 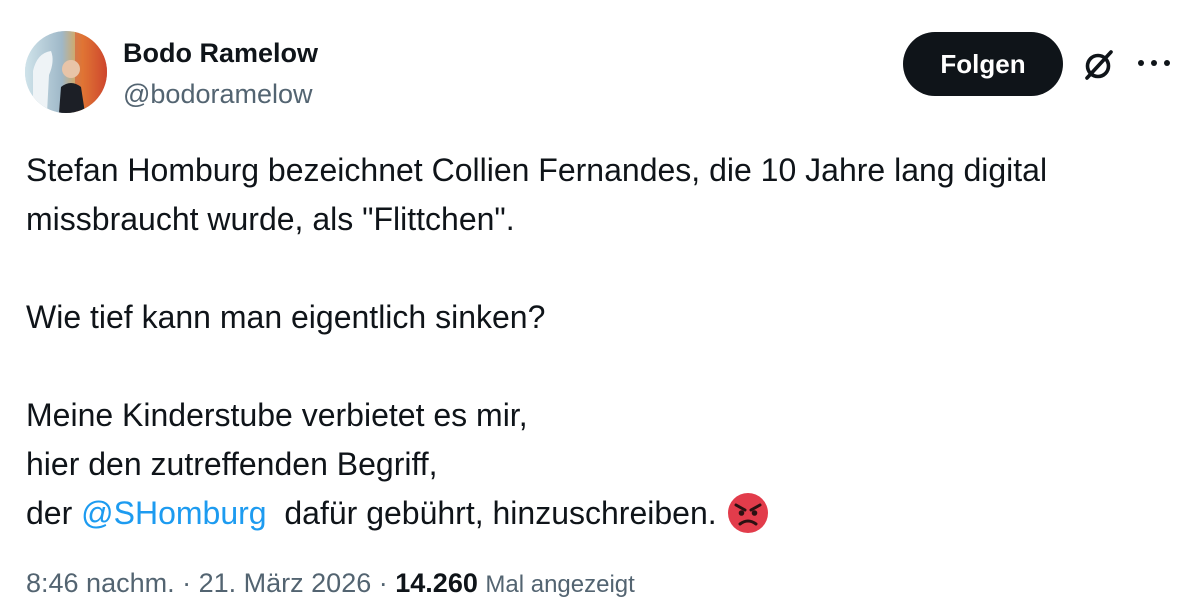 I want to click on avatar-image, so click(x=66, y=72).